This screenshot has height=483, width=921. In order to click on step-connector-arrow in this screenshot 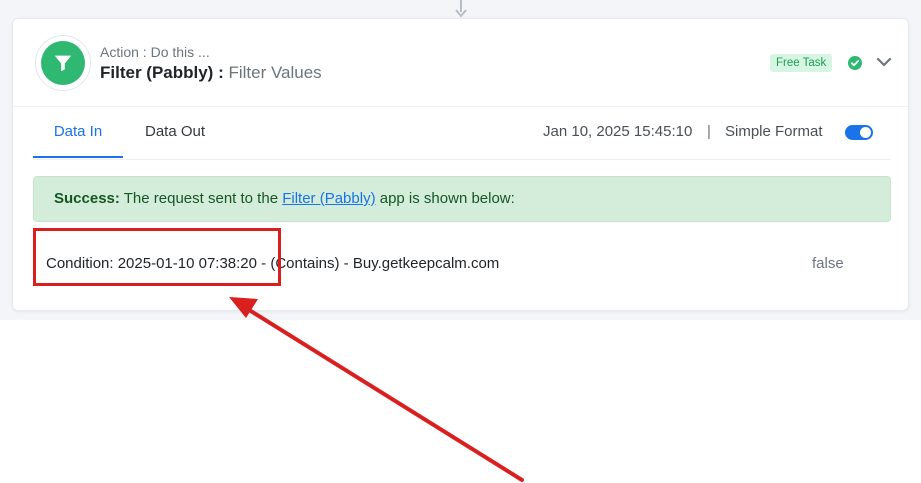, I will do `click(461, 9)`.